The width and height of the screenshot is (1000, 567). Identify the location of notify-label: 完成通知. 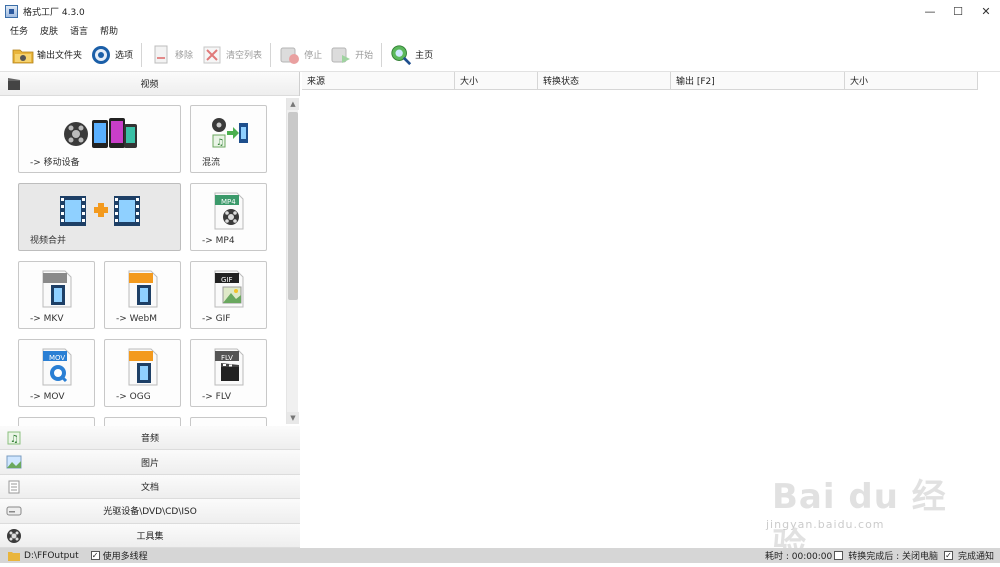
(975, 557).